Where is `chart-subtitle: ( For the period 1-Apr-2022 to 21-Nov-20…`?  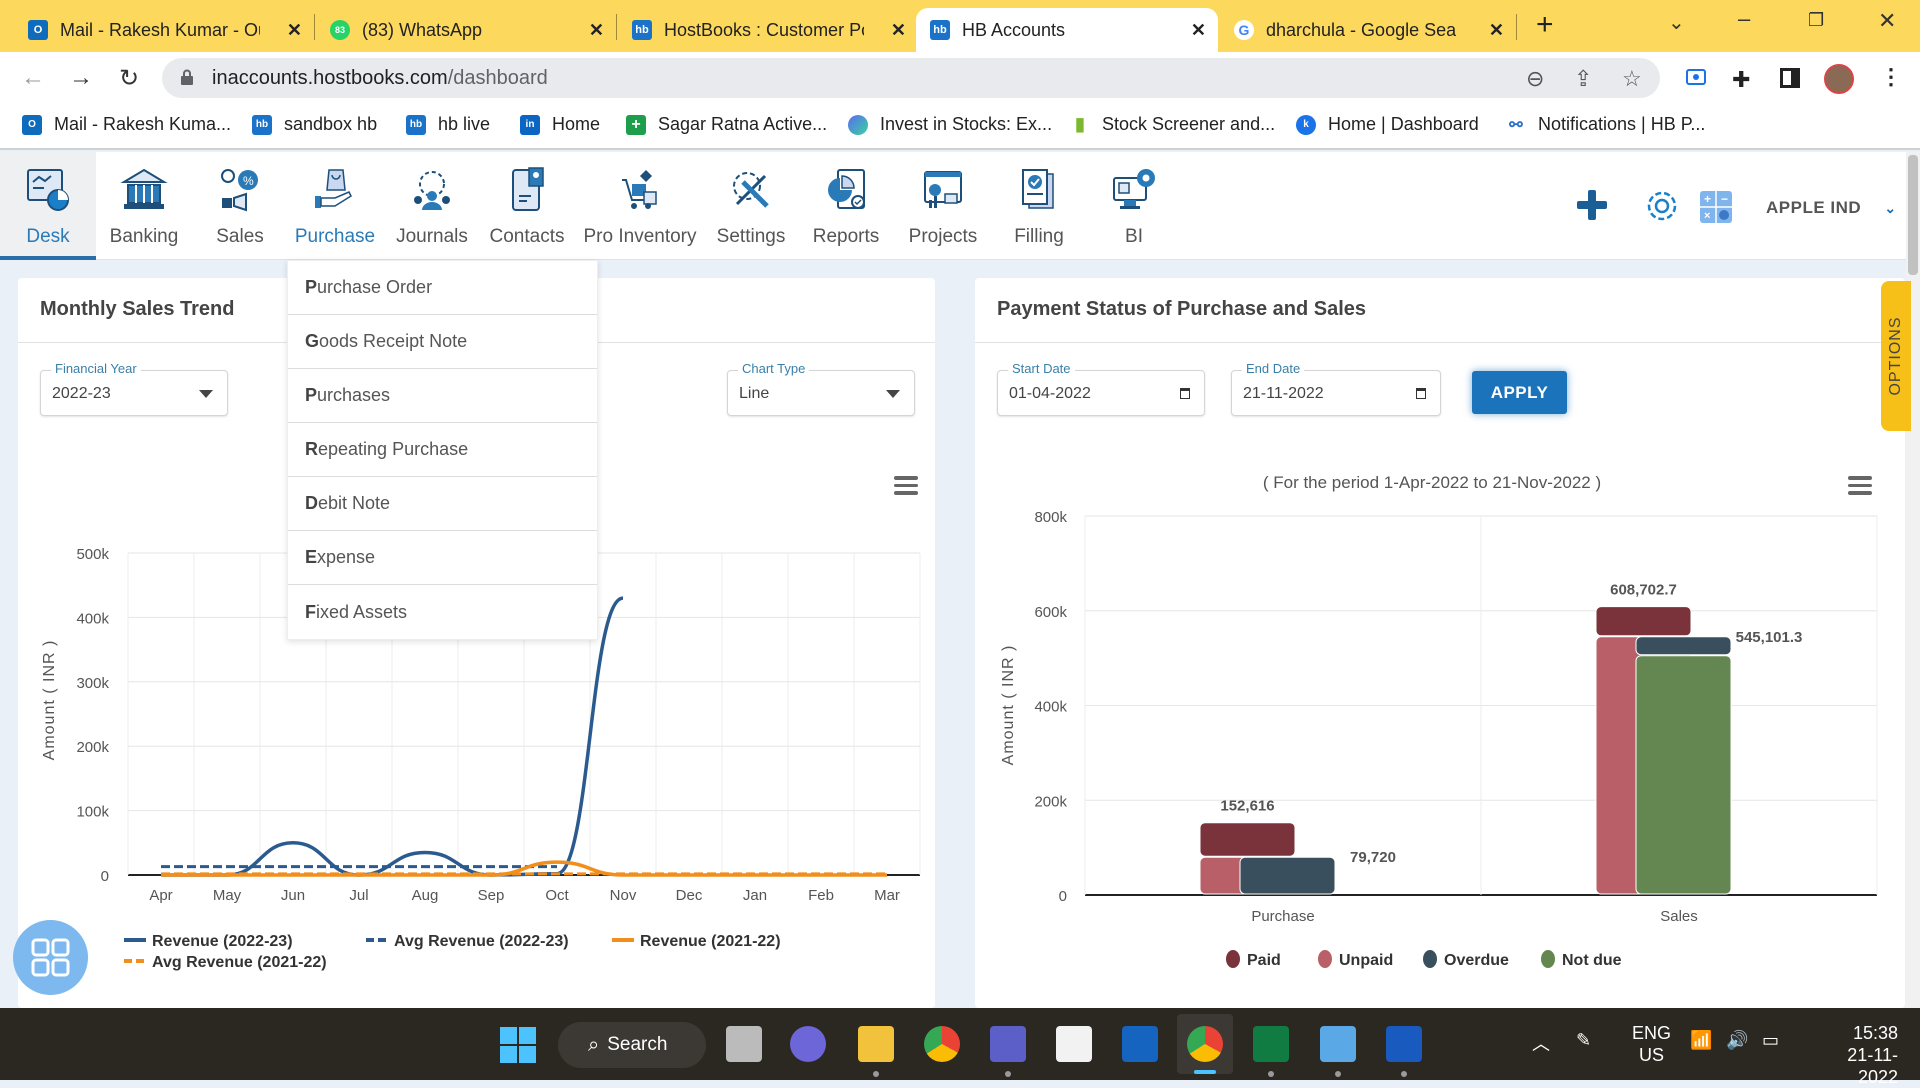
chart-subtitle: ( For the period 1-Apr-2022 to 21-Nov-20… is located at coordinates (1432, 482).